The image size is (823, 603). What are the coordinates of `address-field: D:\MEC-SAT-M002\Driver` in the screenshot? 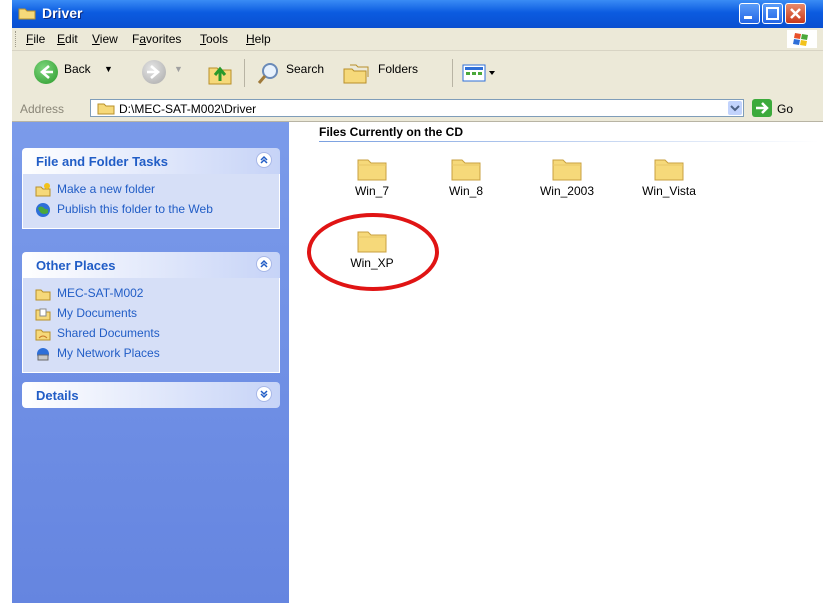 It's located at (417, 108).